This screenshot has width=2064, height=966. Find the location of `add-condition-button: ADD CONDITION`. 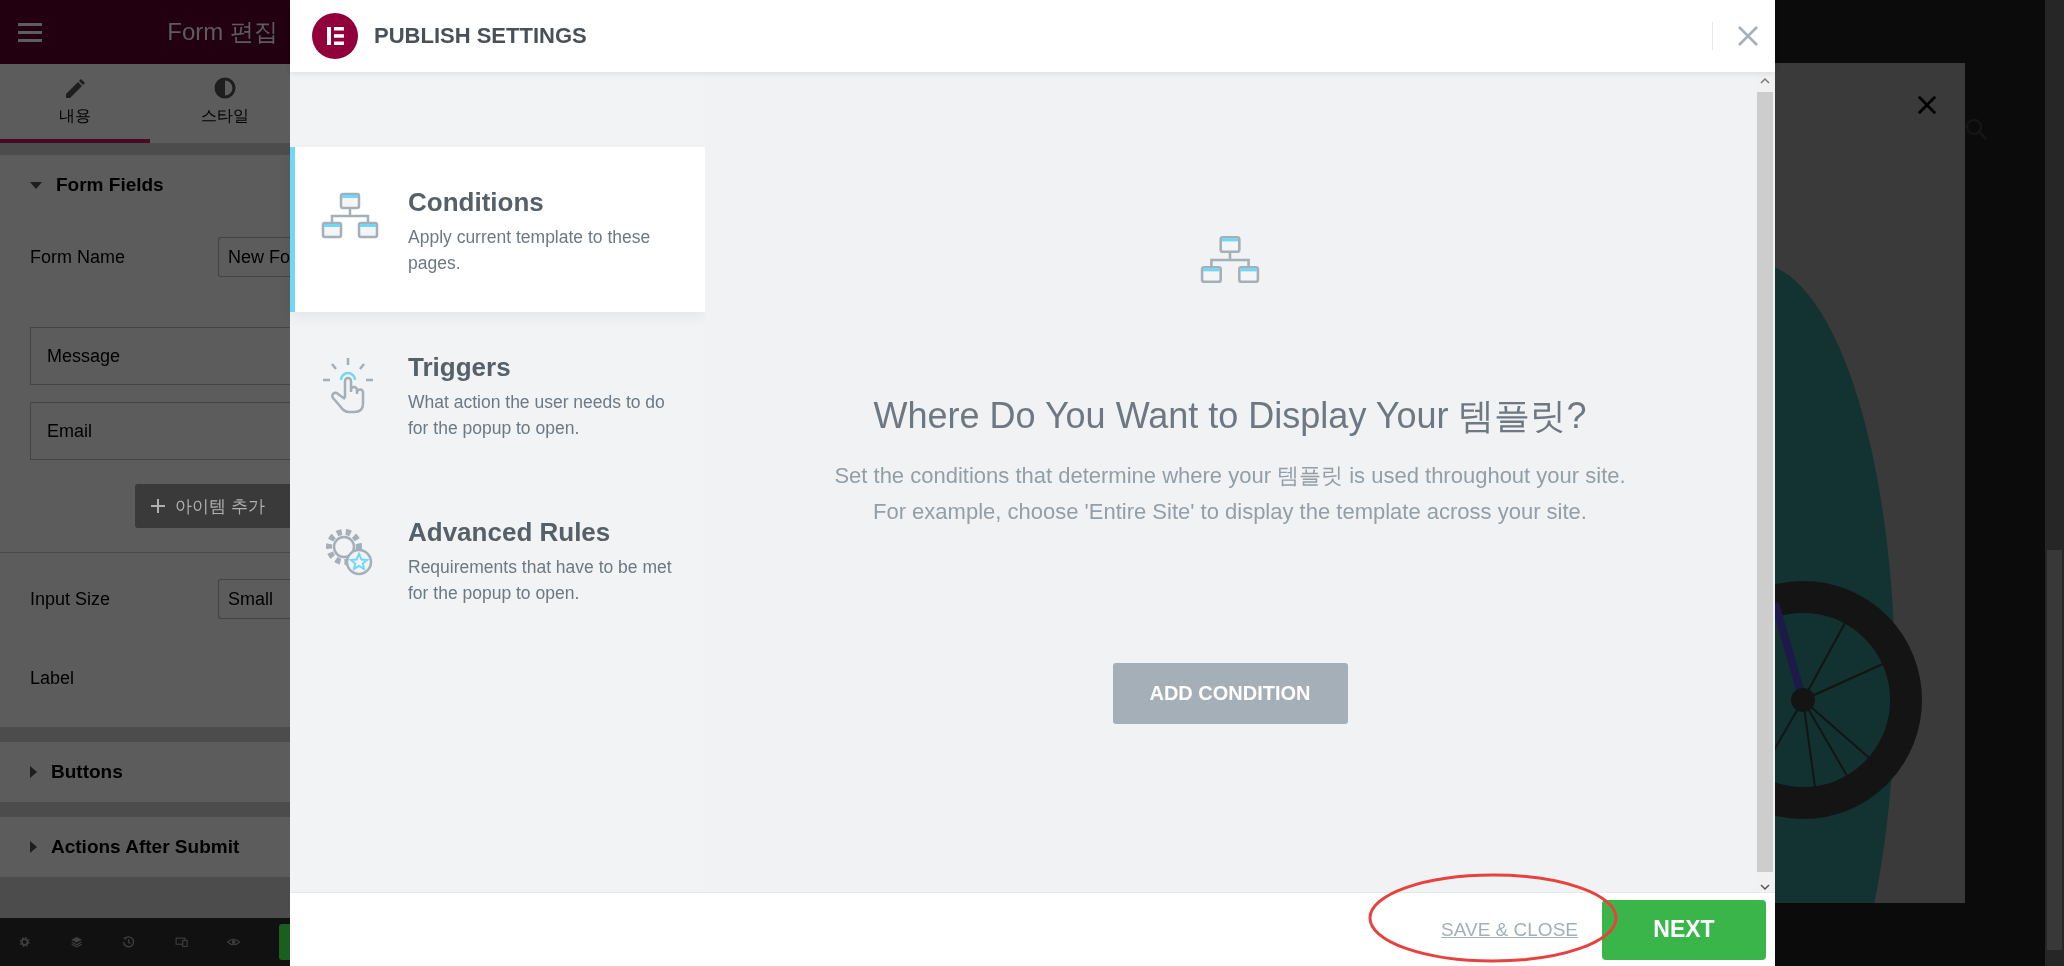

add-condition-button: ADD CONDITION is located at coordinates (1230, 693).